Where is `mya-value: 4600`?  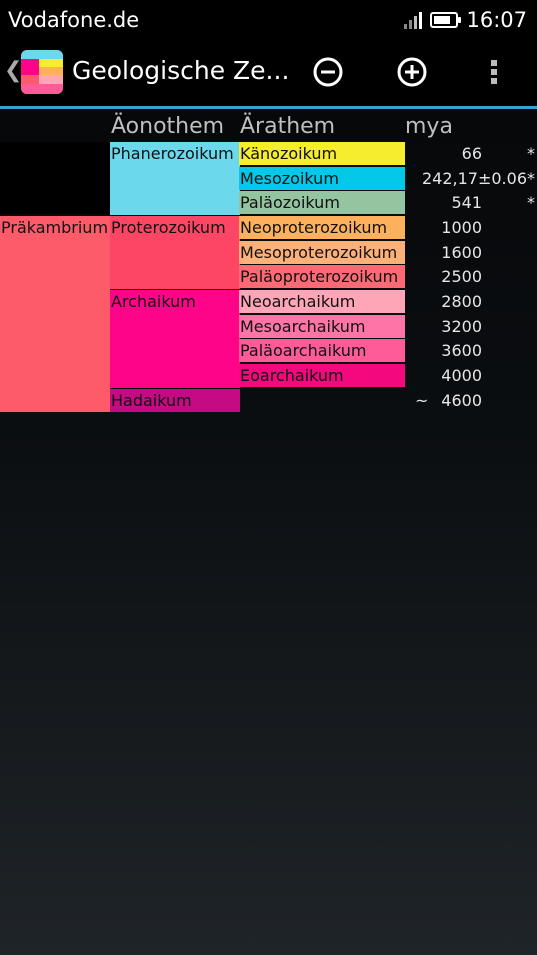
mya-value: 4600 is located at coordinates (461, 400).